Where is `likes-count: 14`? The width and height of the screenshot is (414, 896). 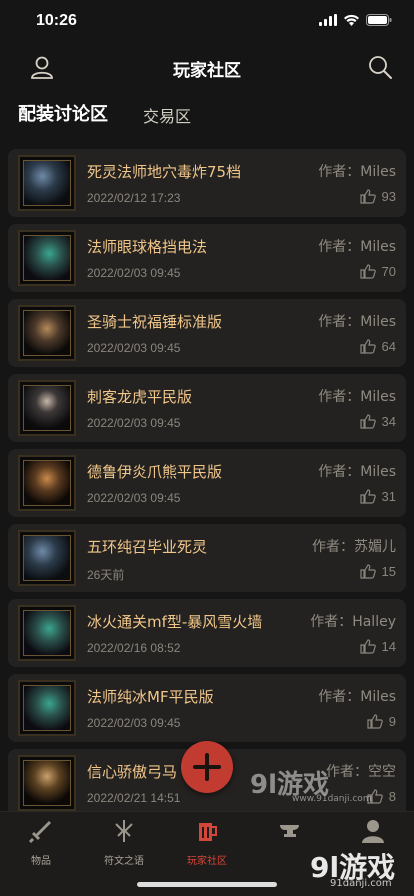
likes-count: 14 is located at coordinates (388, 646).